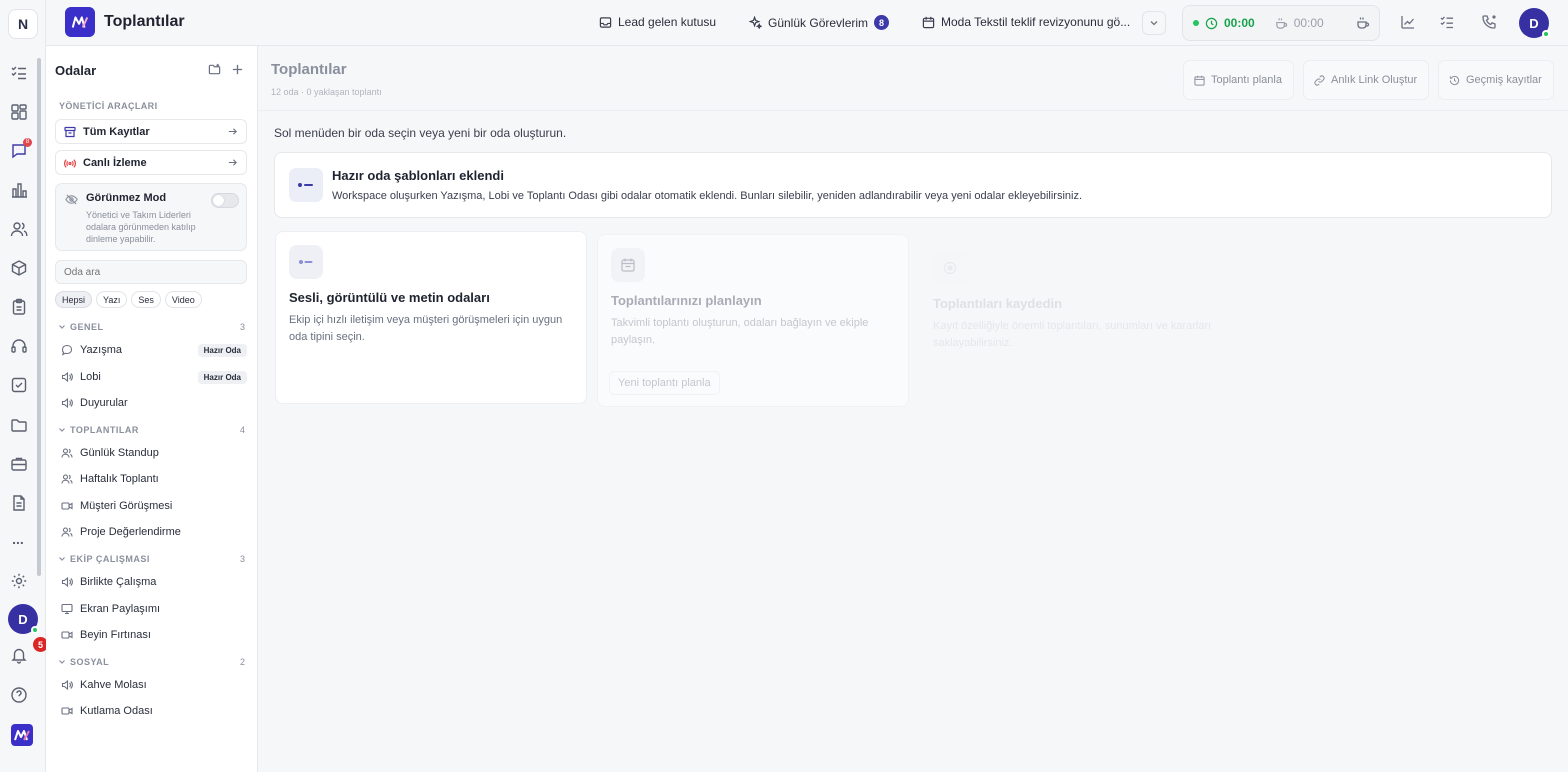  I want to click on live-monitoring-button: Canlı İzleme, so click(151, 162).